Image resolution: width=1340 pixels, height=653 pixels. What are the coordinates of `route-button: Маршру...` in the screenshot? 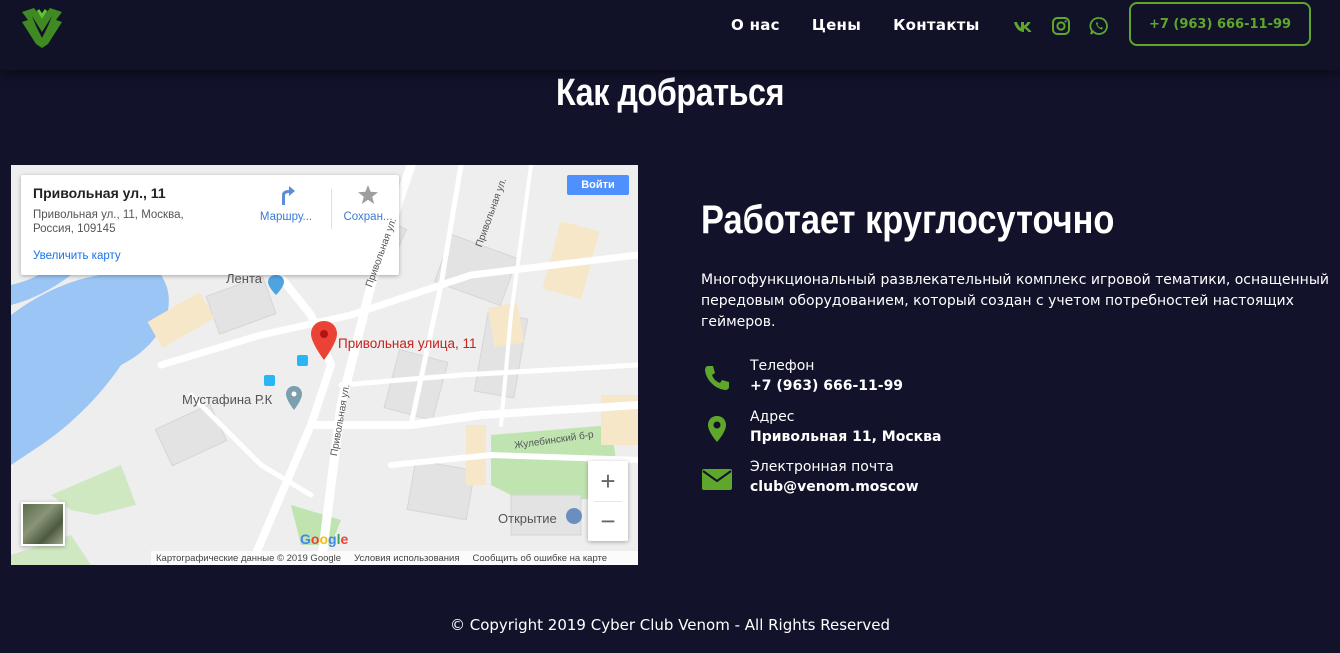 It's located at (286, 203).